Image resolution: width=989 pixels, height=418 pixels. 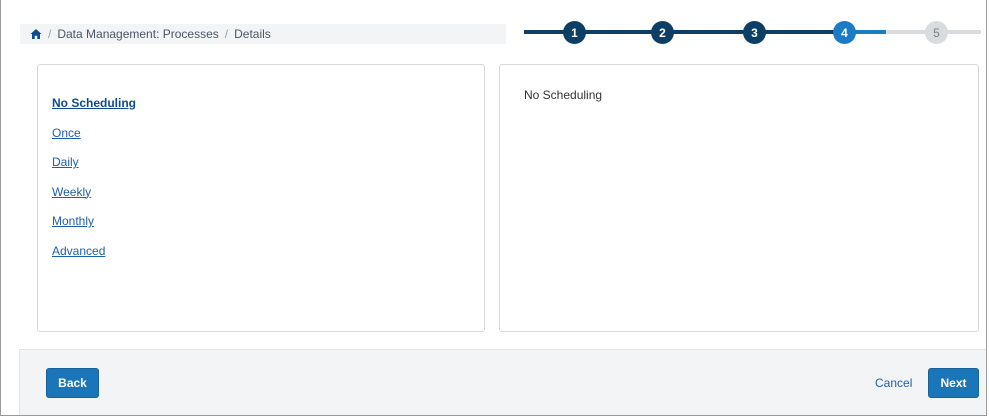 I want to click on next-button: Next, so click(x=953, y=383).